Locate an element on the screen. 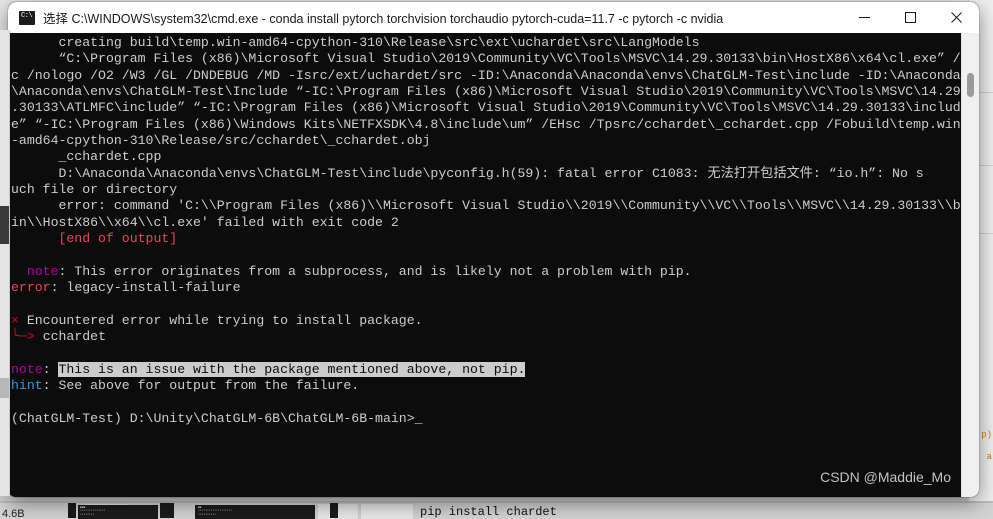 This screenshot has width=993, height=519. maximize-icon is located at coordinates (910, 17).